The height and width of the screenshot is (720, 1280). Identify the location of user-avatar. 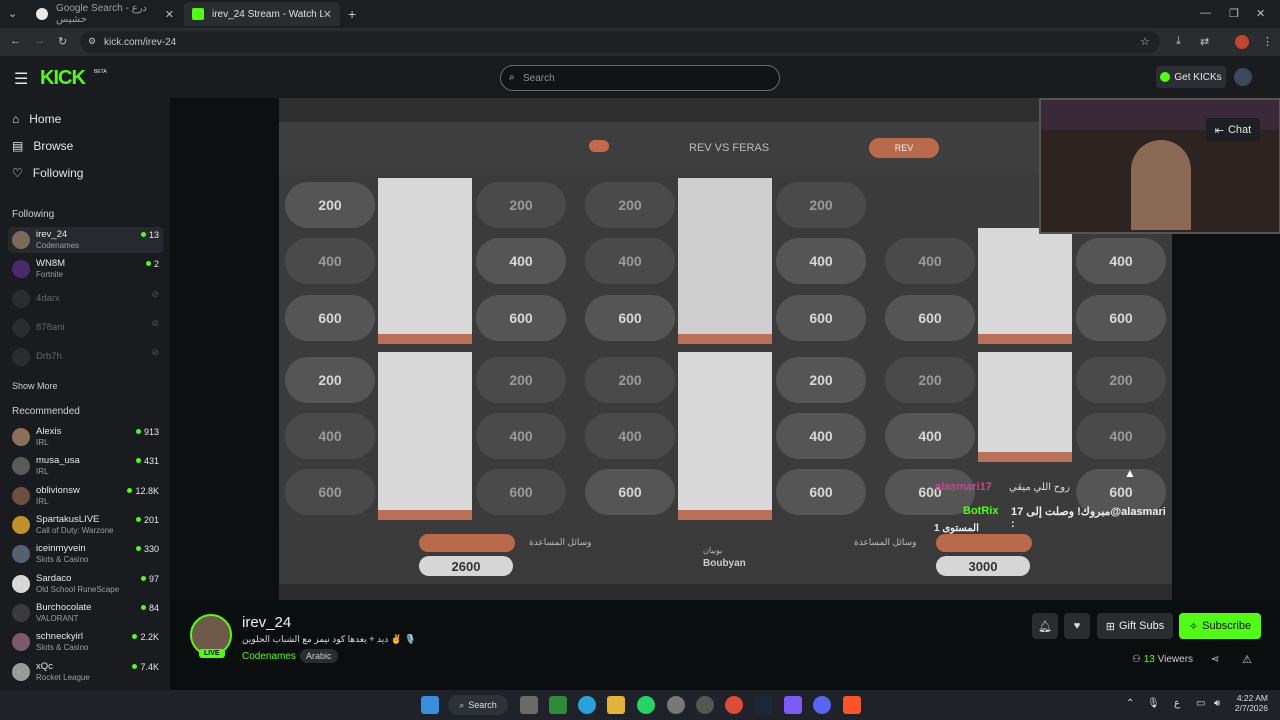
(1243, 77).